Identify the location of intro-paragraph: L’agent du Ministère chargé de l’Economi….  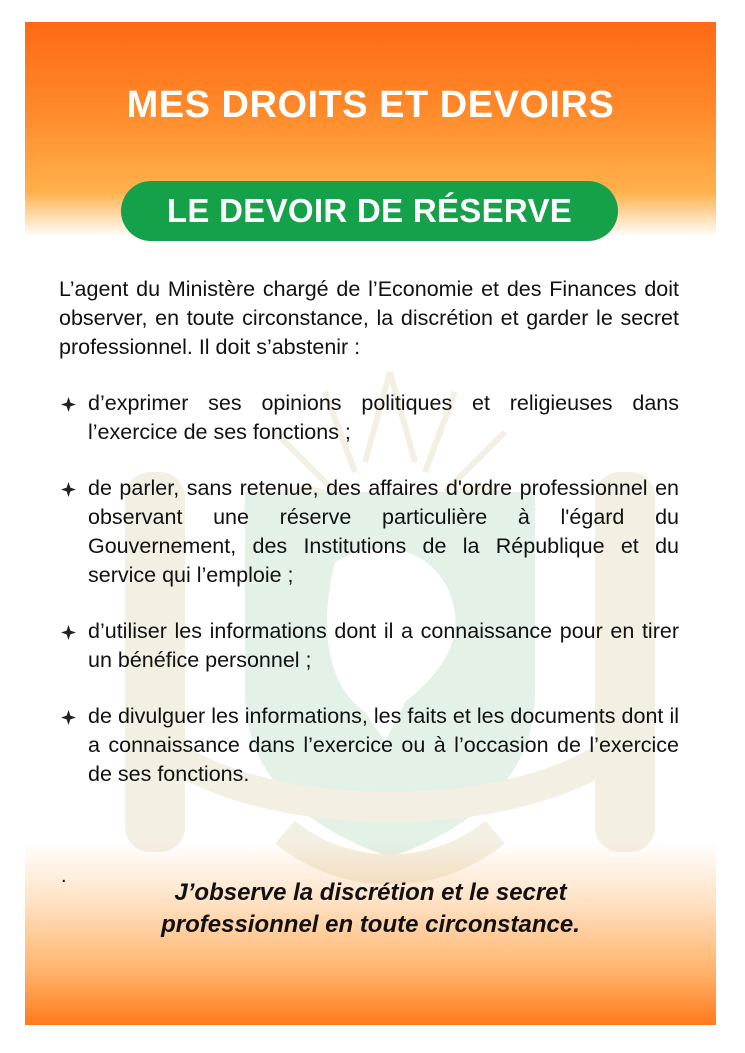
(369, 318).